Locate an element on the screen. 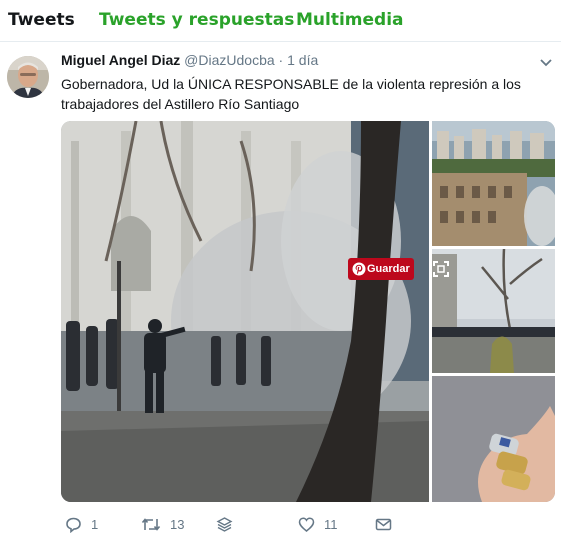  reply-button: 1 is located at coordinates (81, 524).